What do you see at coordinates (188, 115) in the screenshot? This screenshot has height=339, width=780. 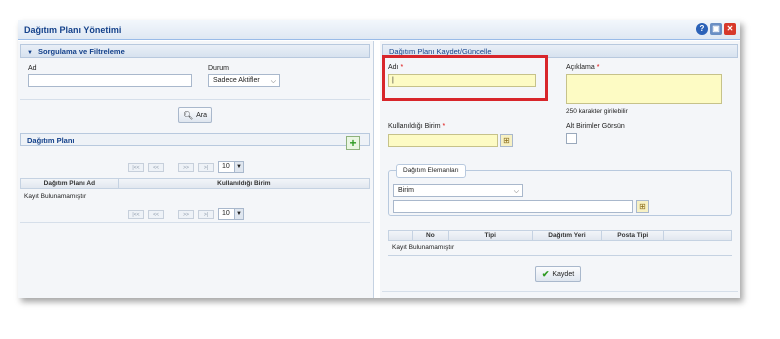 I see `search-icon: 🔍︎` at bounding box center [188, 115].